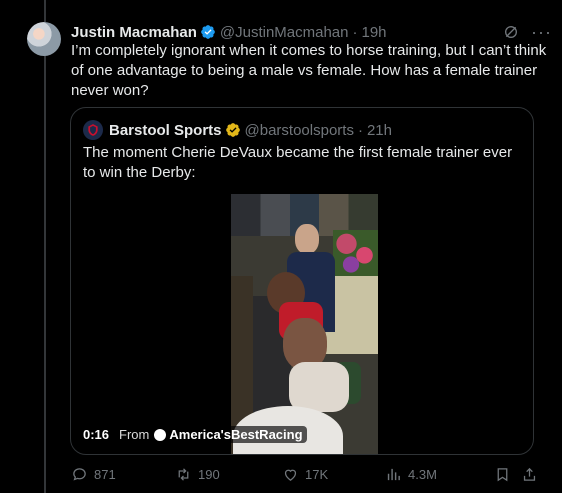  What do you see at coordinates (511, 32) in the screenshot?
I see `grok-icon` at bounding box center [511, 32].